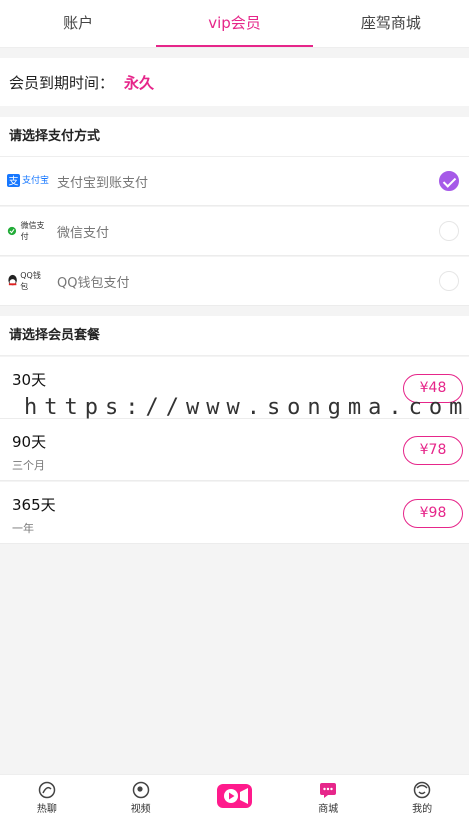 This screenshot has height=820, width=469. I want to click on payment-option-label: QQ钱包支付, so click(93, 283).